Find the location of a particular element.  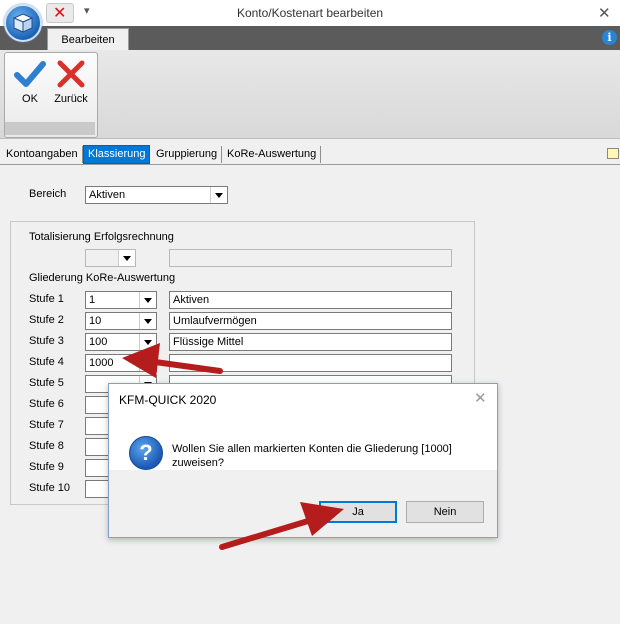

stufe-label: Stufe 7 is located at coordinates (46, 425).